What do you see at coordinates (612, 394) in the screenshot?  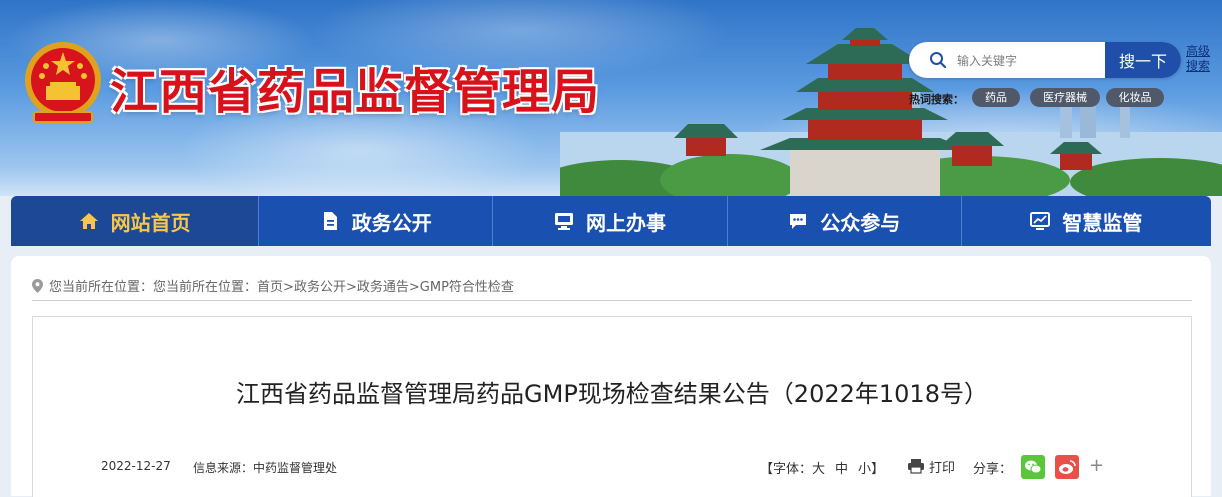 I see `article-title: 江西省药品监督管理局药品GMP现场检查结果公告（2022年1018号）` at bounding box center [612, 394].